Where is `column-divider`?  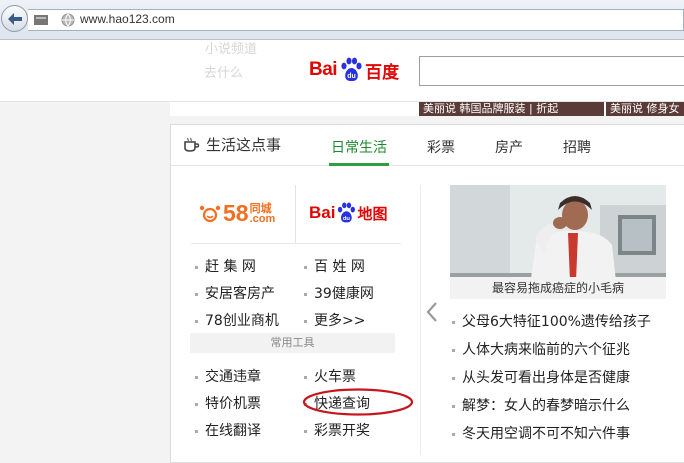 column-divider is located at coordinates (420, 320).